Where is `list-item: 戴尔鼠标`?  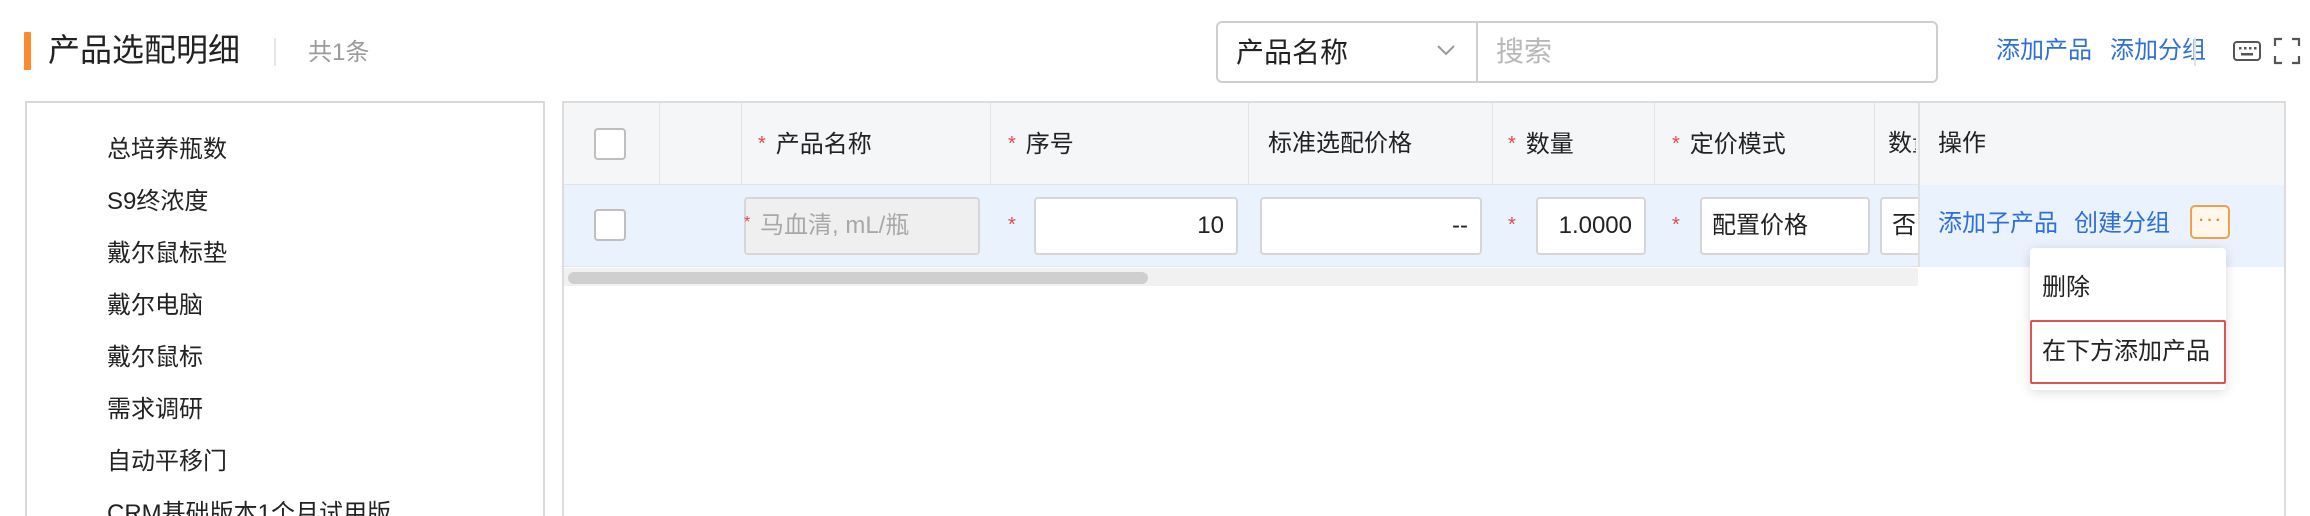 list-item: 戴尔鼠标 is located at coordinates (155, 358).